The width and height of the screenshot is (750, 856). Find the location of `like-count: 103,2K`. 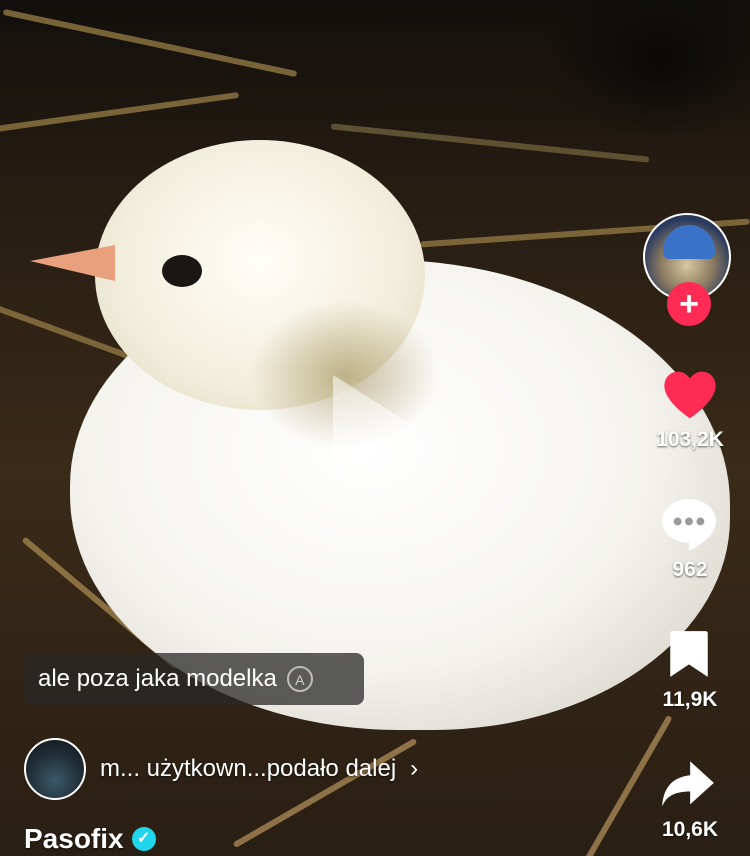

like-count: 103,2K is located at coordinates (690, 439).